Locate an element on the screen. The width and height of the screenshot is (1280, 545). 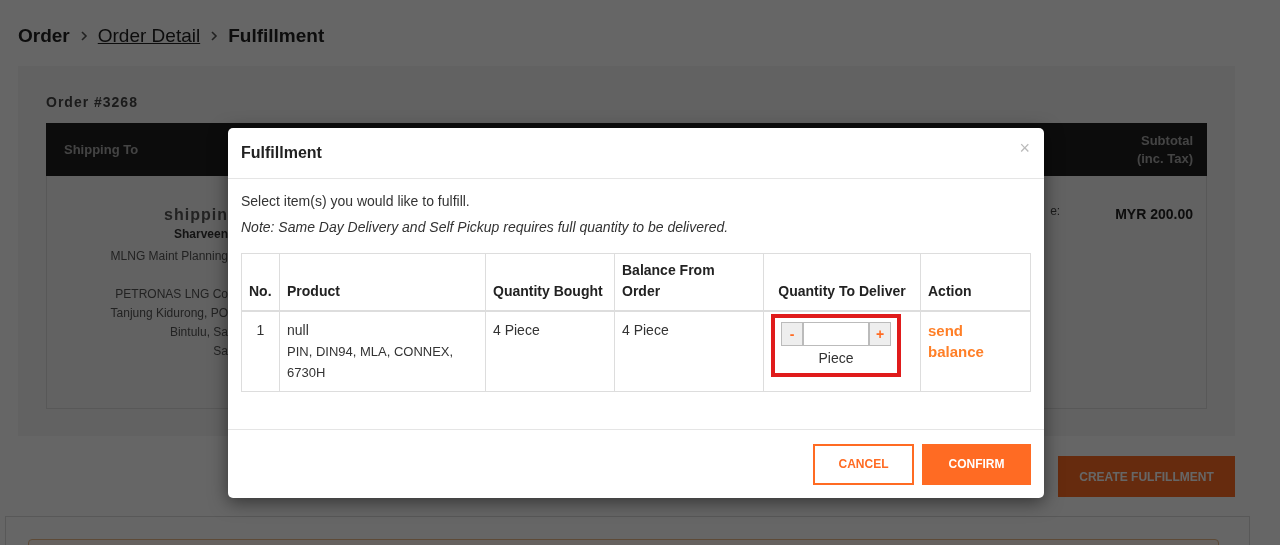
column-header: Balance From Order is located at coordinates (689, 282).